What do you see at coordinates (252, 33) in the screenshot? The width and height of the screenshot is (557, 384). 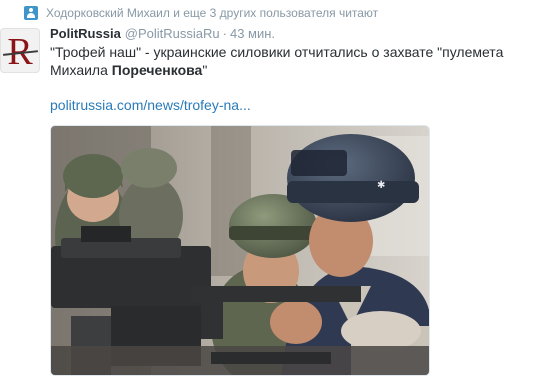 I see `tweet-timestamp: 43 мин.` at bounding box center [252, 33].